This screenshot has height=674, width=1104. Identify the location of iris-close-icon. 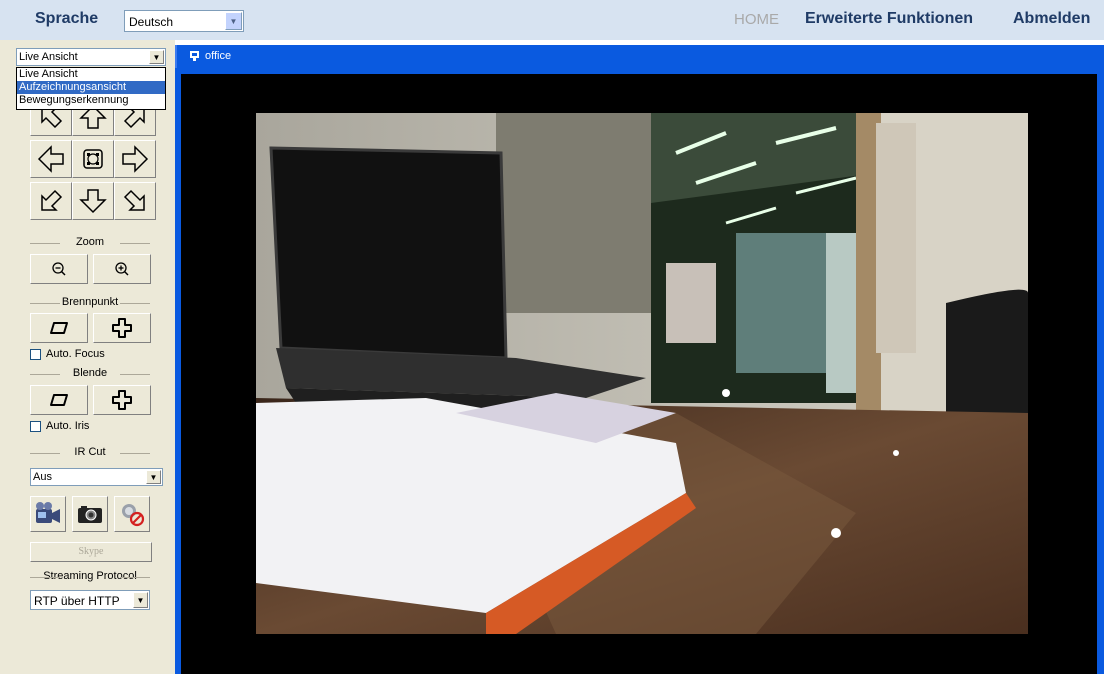
(59, 400).